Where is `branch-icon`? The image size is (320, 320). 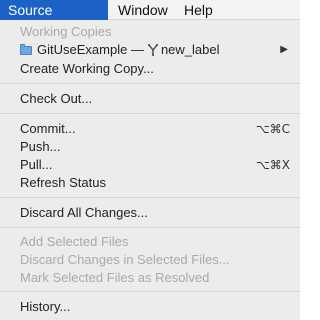
branch-icon is located at coordinates (152, 52).